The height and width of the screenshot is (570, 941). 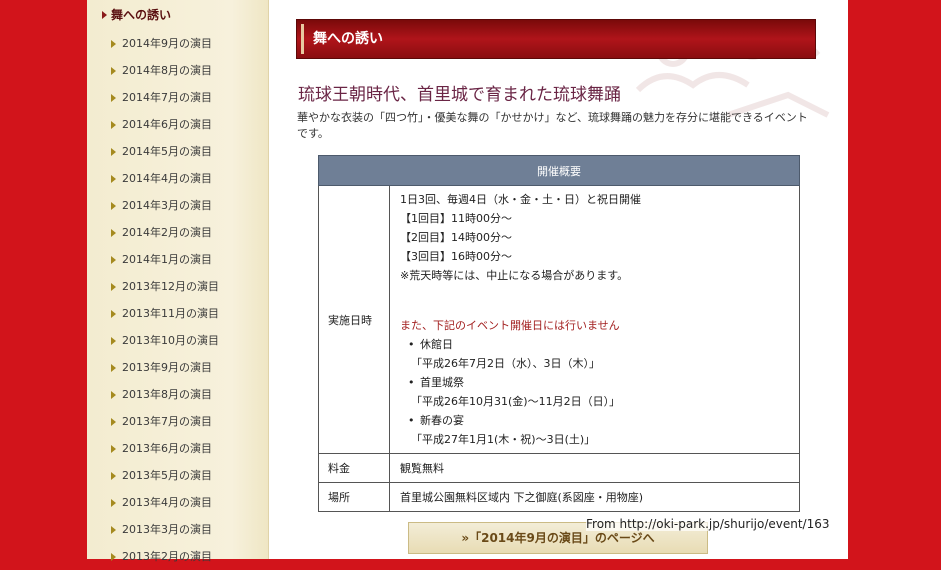 I want to click on sidebar-item: 2013年12月の演目, so click(x=177, y=286).